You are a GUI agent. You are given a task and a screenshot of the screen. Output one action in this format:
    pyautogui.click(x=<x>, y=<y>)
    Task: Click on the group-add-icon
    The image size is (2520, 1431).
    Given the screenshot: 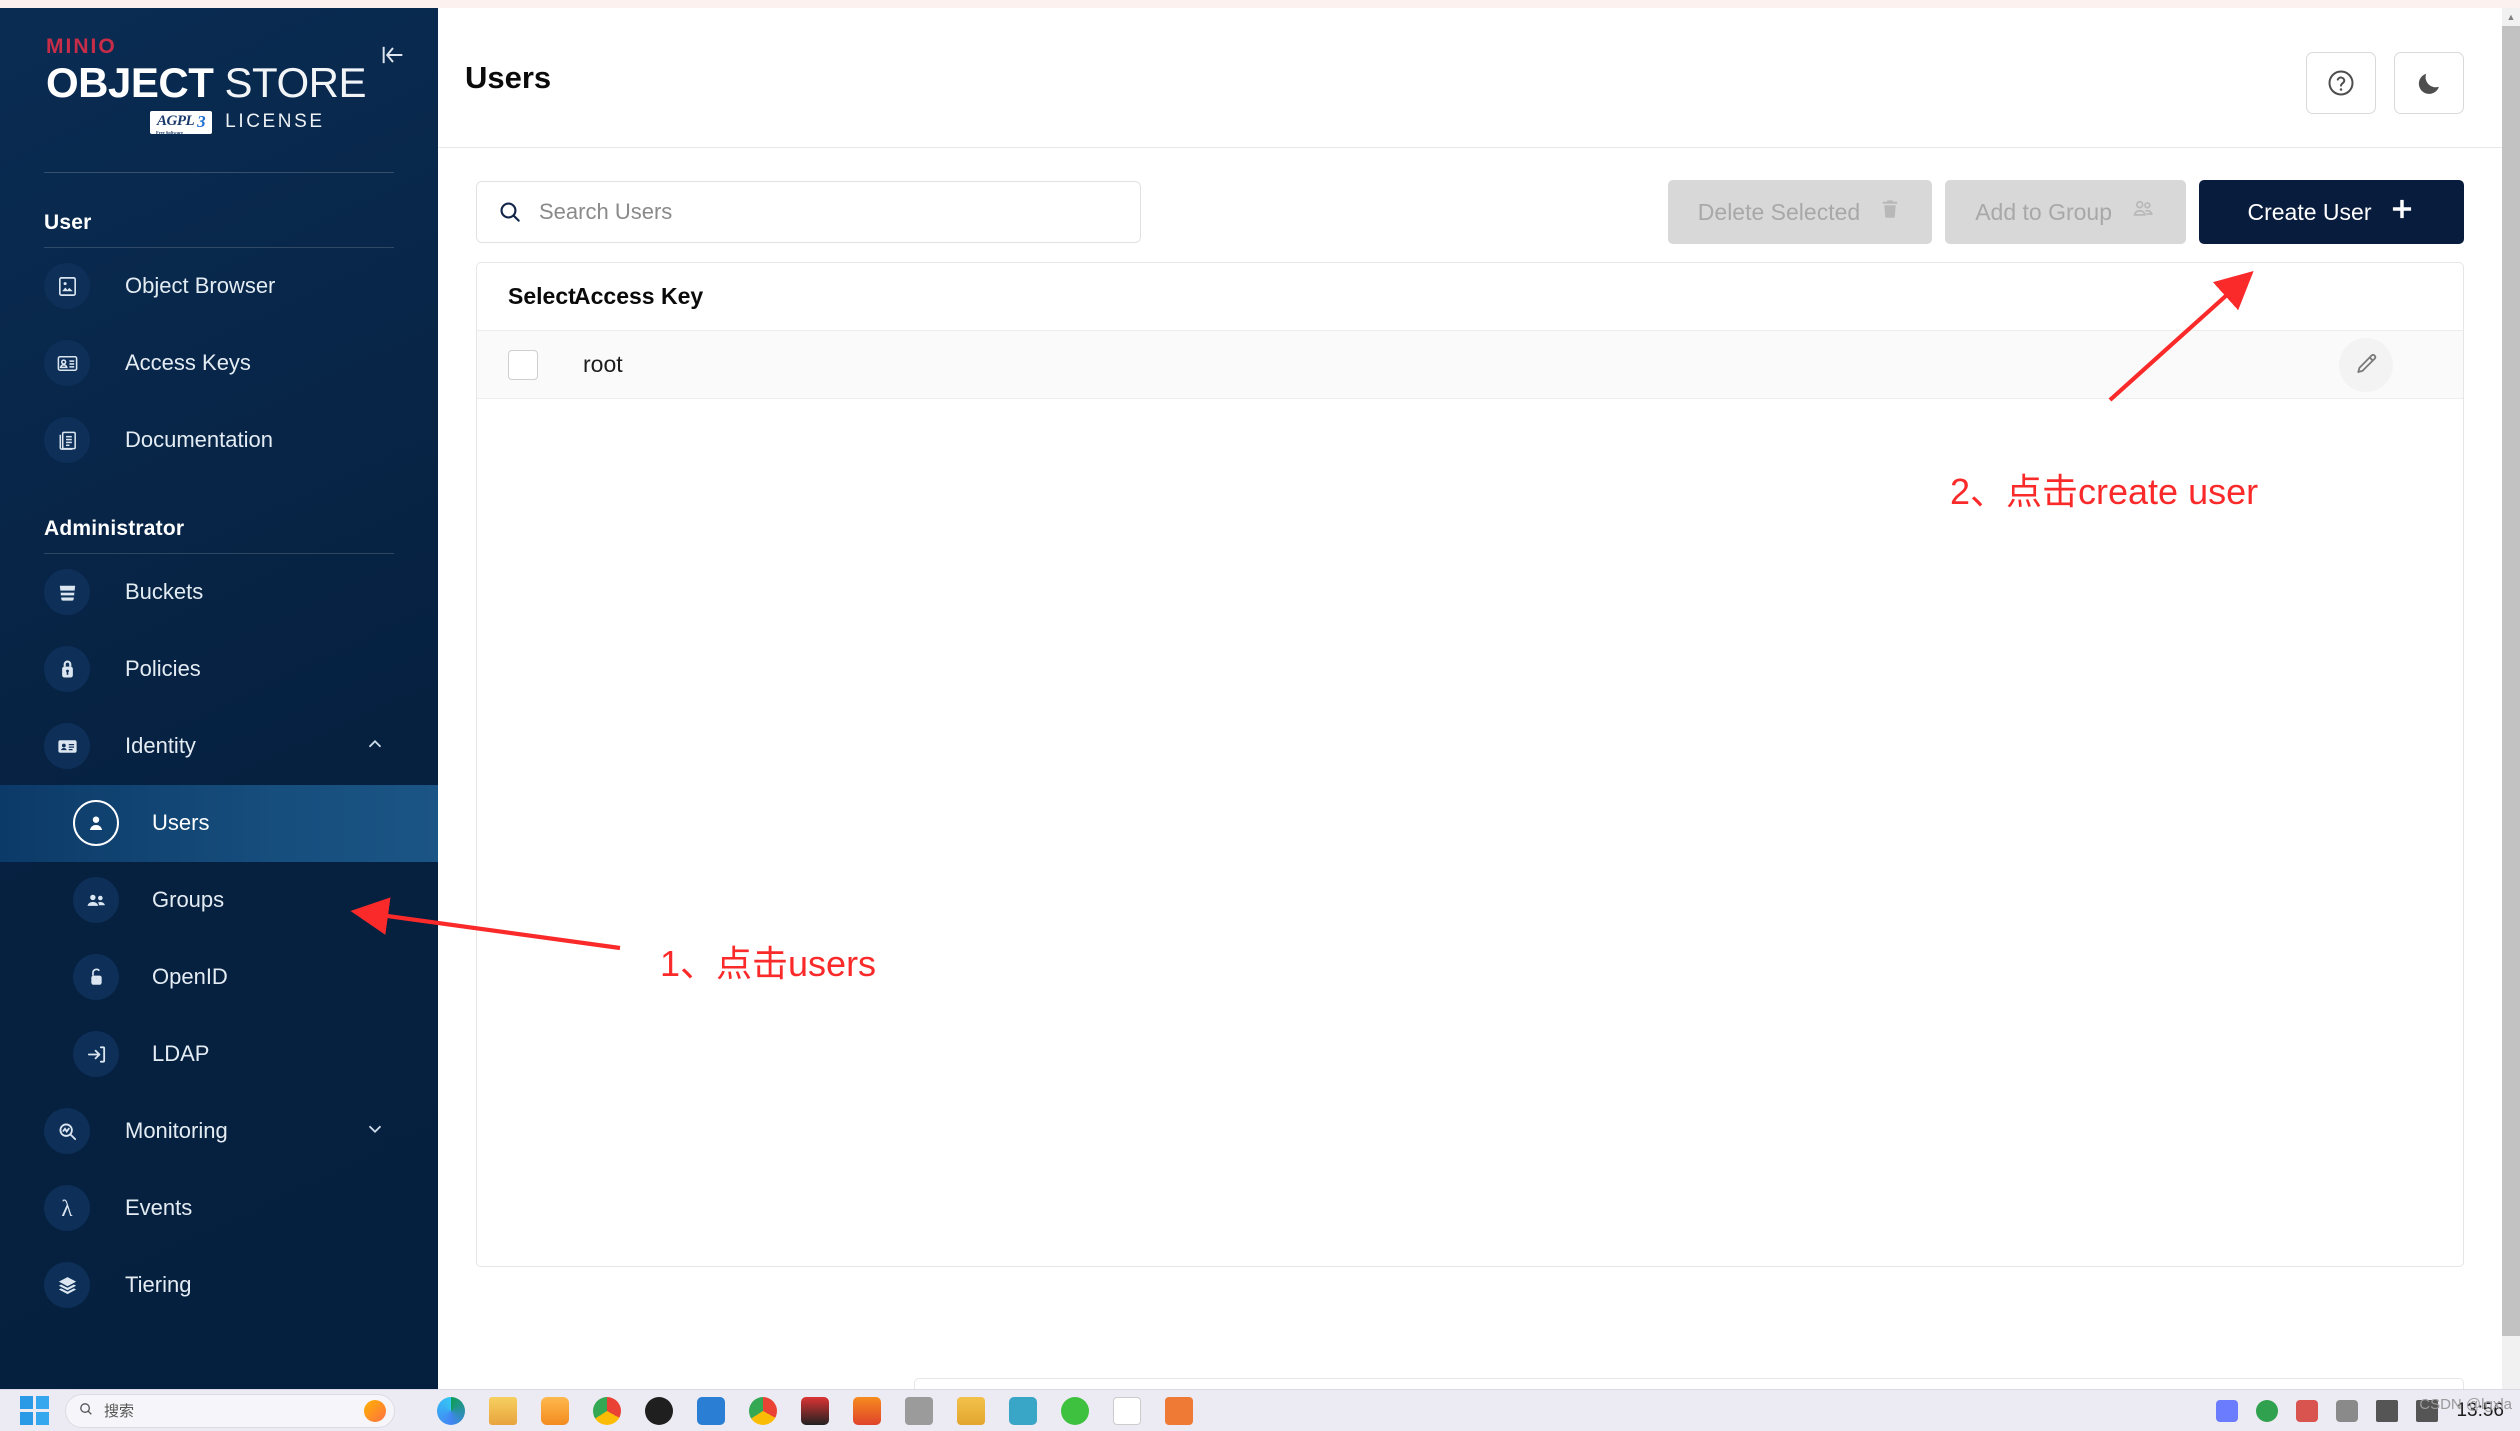 What is the action you would take?
    pyautogui.click(x=2143, y=212)
    